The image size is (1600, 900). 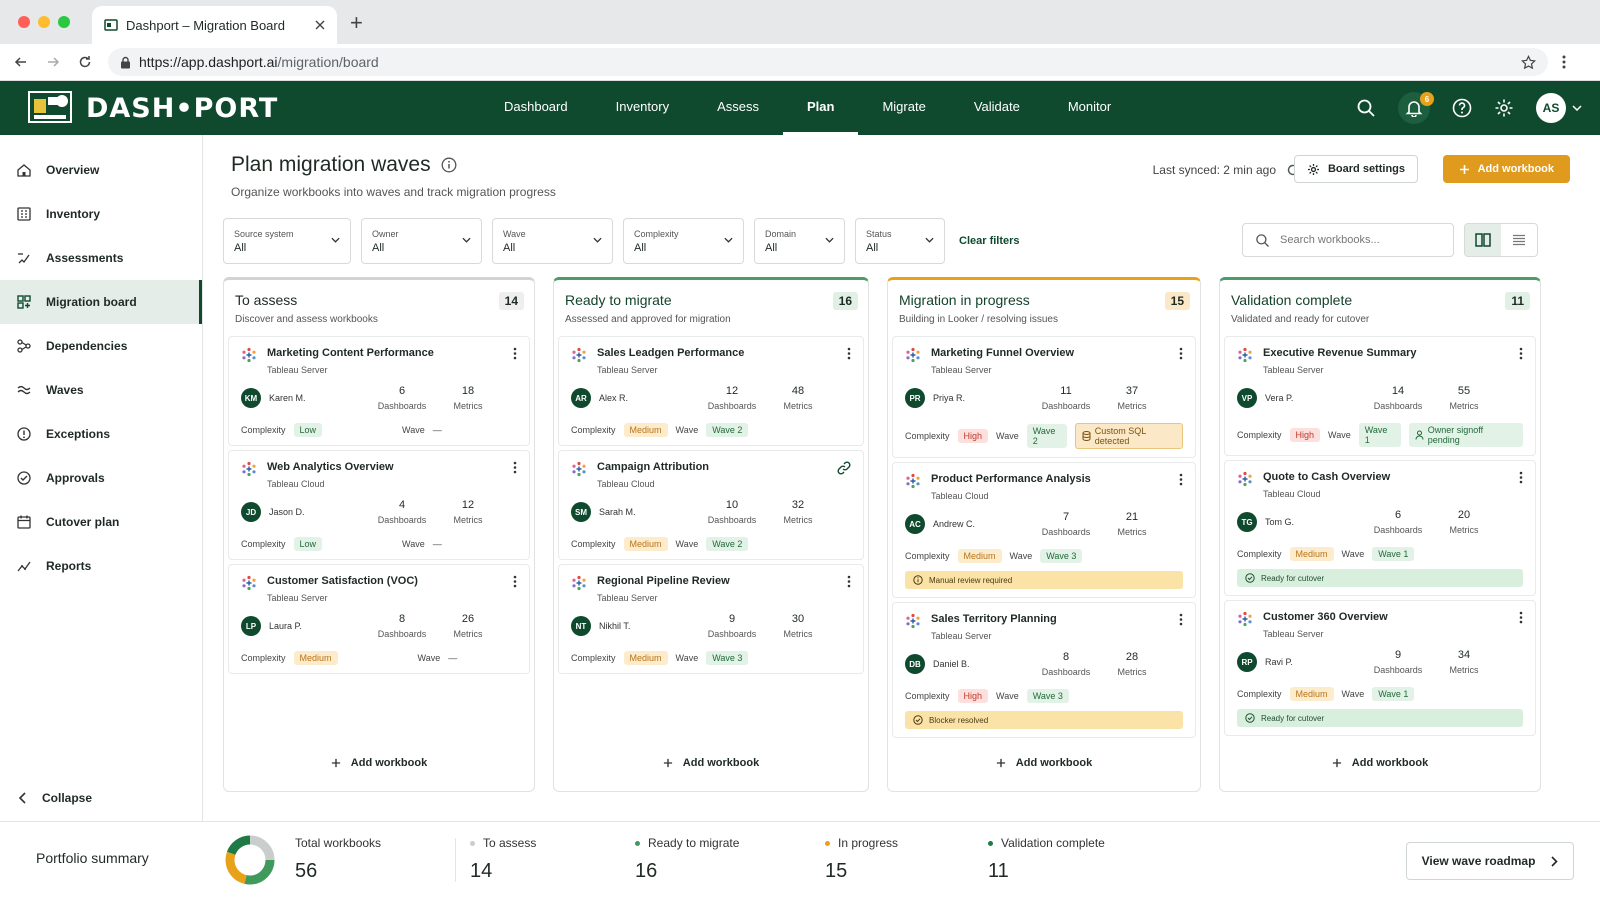 What do you see at coordinates (1504, 108) in the screenshot?
I see `gear-icon` at bounding box center [1504, 108].